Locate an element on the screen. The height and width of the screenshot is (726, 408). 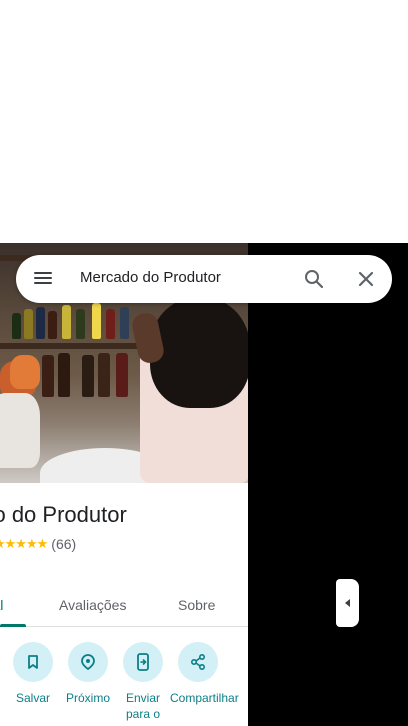
chevron-left-icon is located at coordinates (347, 603).